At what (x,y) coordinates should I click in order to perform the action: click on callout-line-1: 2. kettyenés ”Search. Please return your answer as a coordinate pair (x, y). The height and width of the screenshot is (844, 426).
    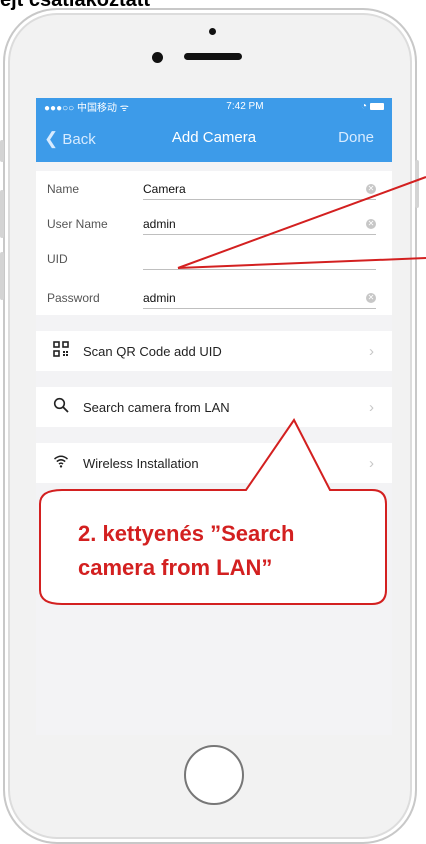
    Looking at the image, I should click on (186, 533).